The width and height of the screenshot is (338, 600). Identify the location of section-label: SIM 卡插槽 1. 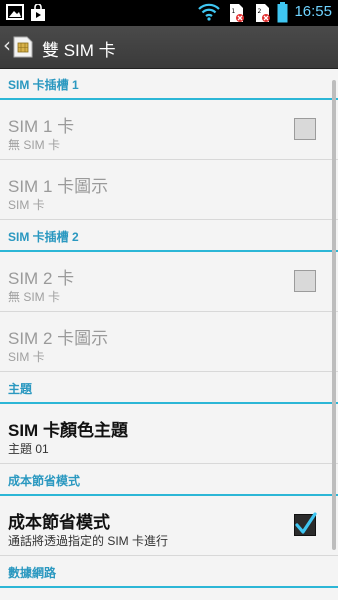
(43, 85).